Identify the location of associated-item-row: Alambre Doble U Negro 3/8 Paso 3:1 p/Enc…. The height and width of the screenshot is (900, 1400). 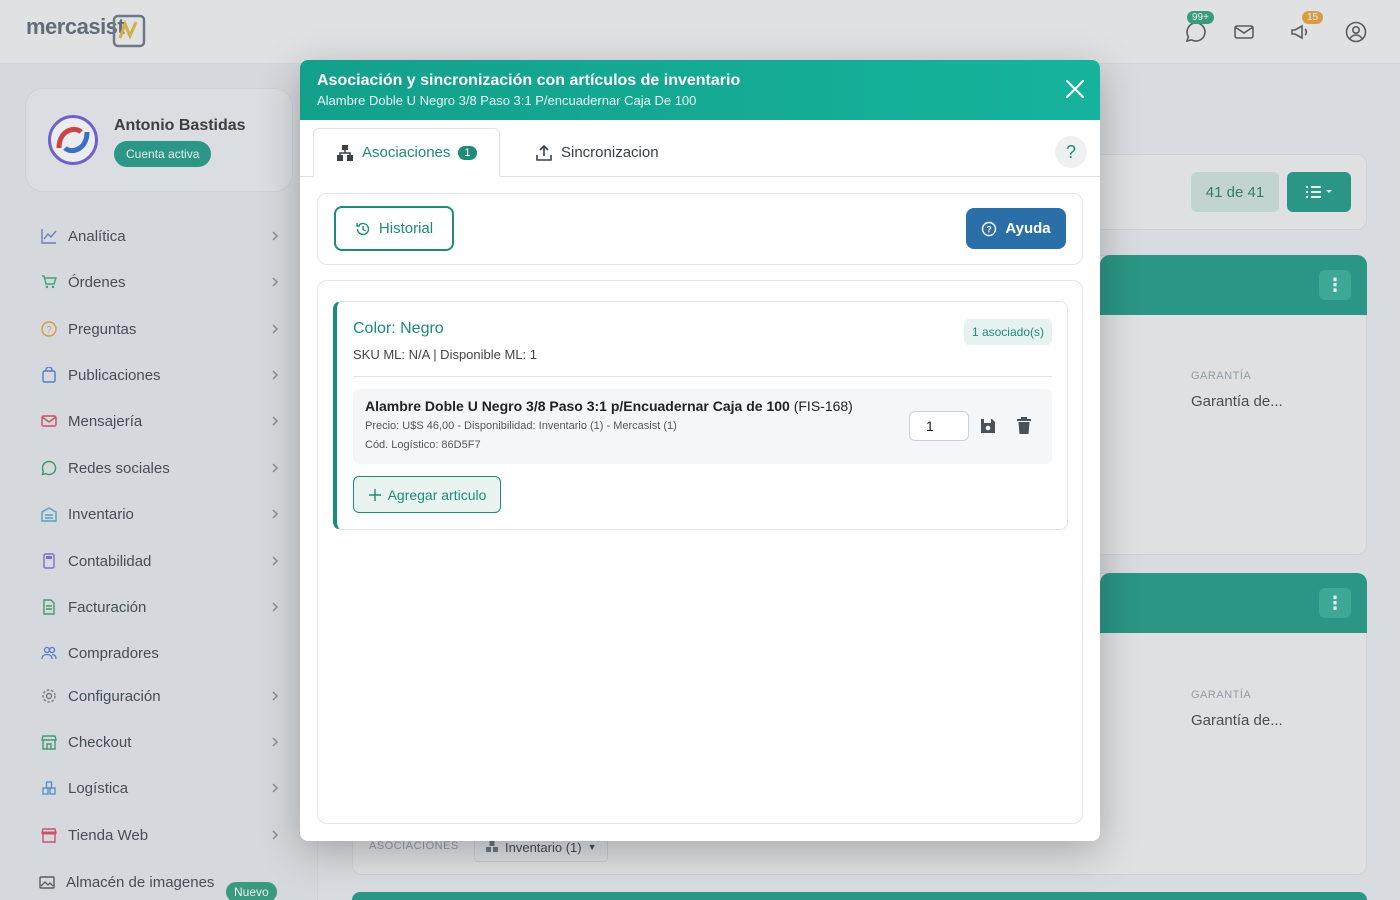
(702, 426).